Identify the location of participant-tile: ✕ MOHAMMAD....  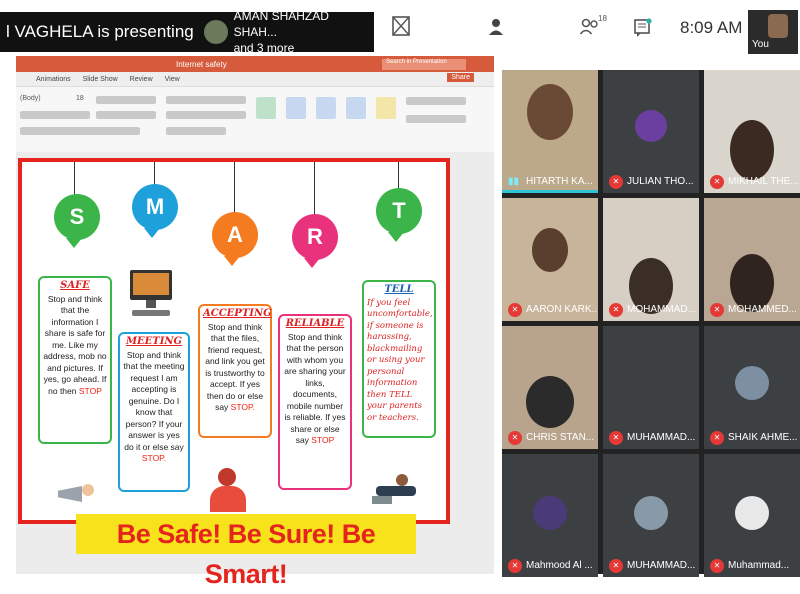
(651, 259).